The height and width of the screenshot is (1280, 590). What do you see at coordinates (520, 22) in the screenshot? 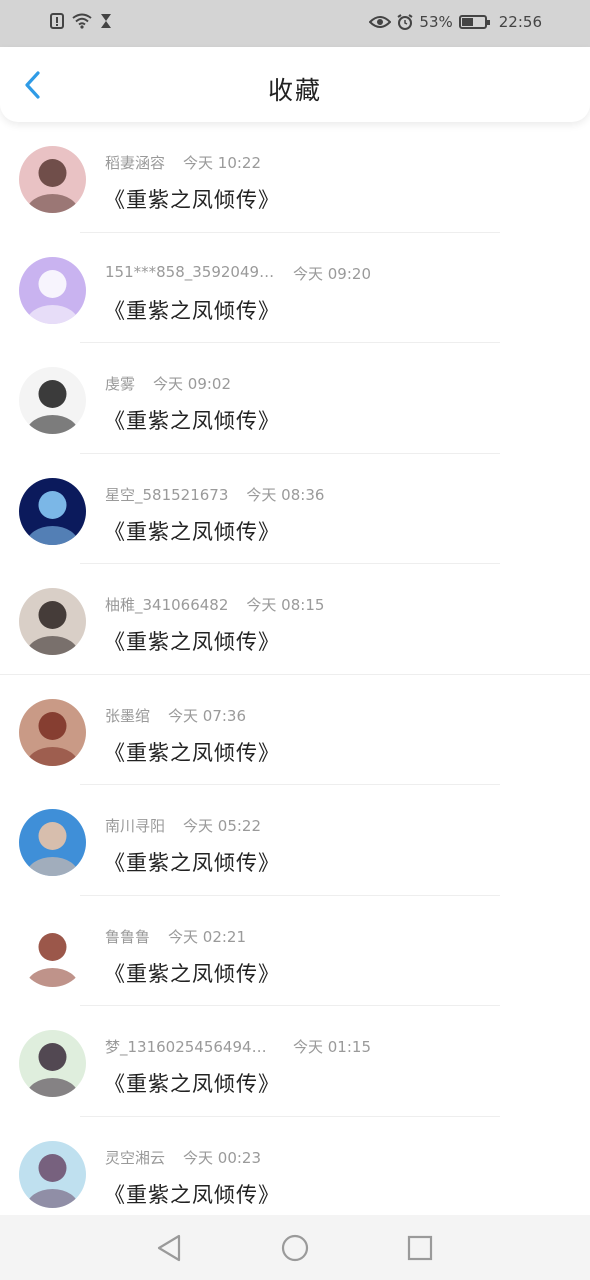
I see `clock: 22:56` at bounding box center [520, 22].